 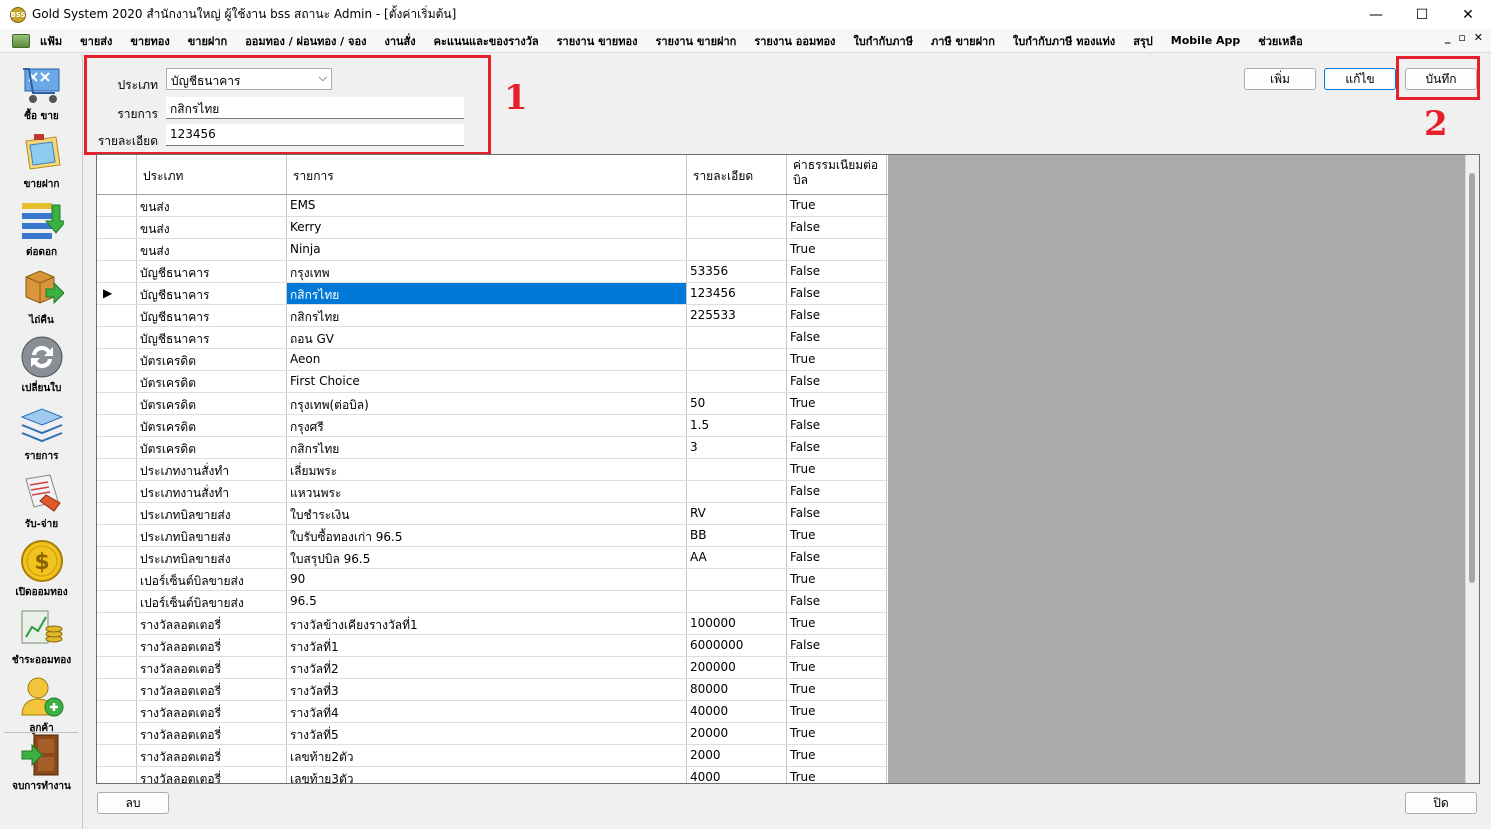 What do you see at coordinates (492, 514) in the screenshot?
I see `table-row: ประเภทบิลขายส่ง ใบชำระเงิน RV False` at bounding box center [492, 514].